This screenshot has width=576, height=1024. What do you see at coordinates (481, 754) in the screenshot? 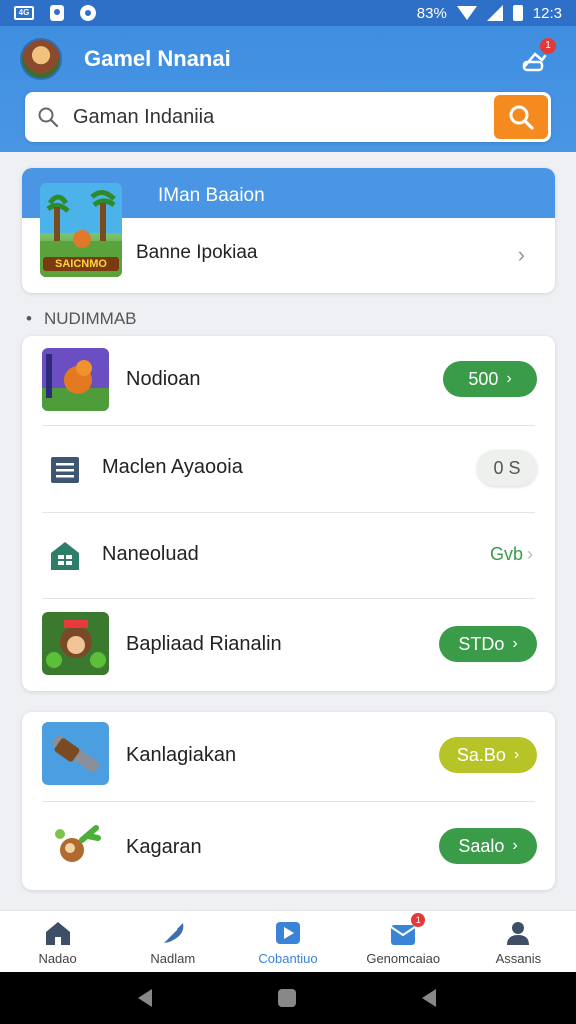
I see `price-label: Sa.Bo` at bounding box center [481, 754].